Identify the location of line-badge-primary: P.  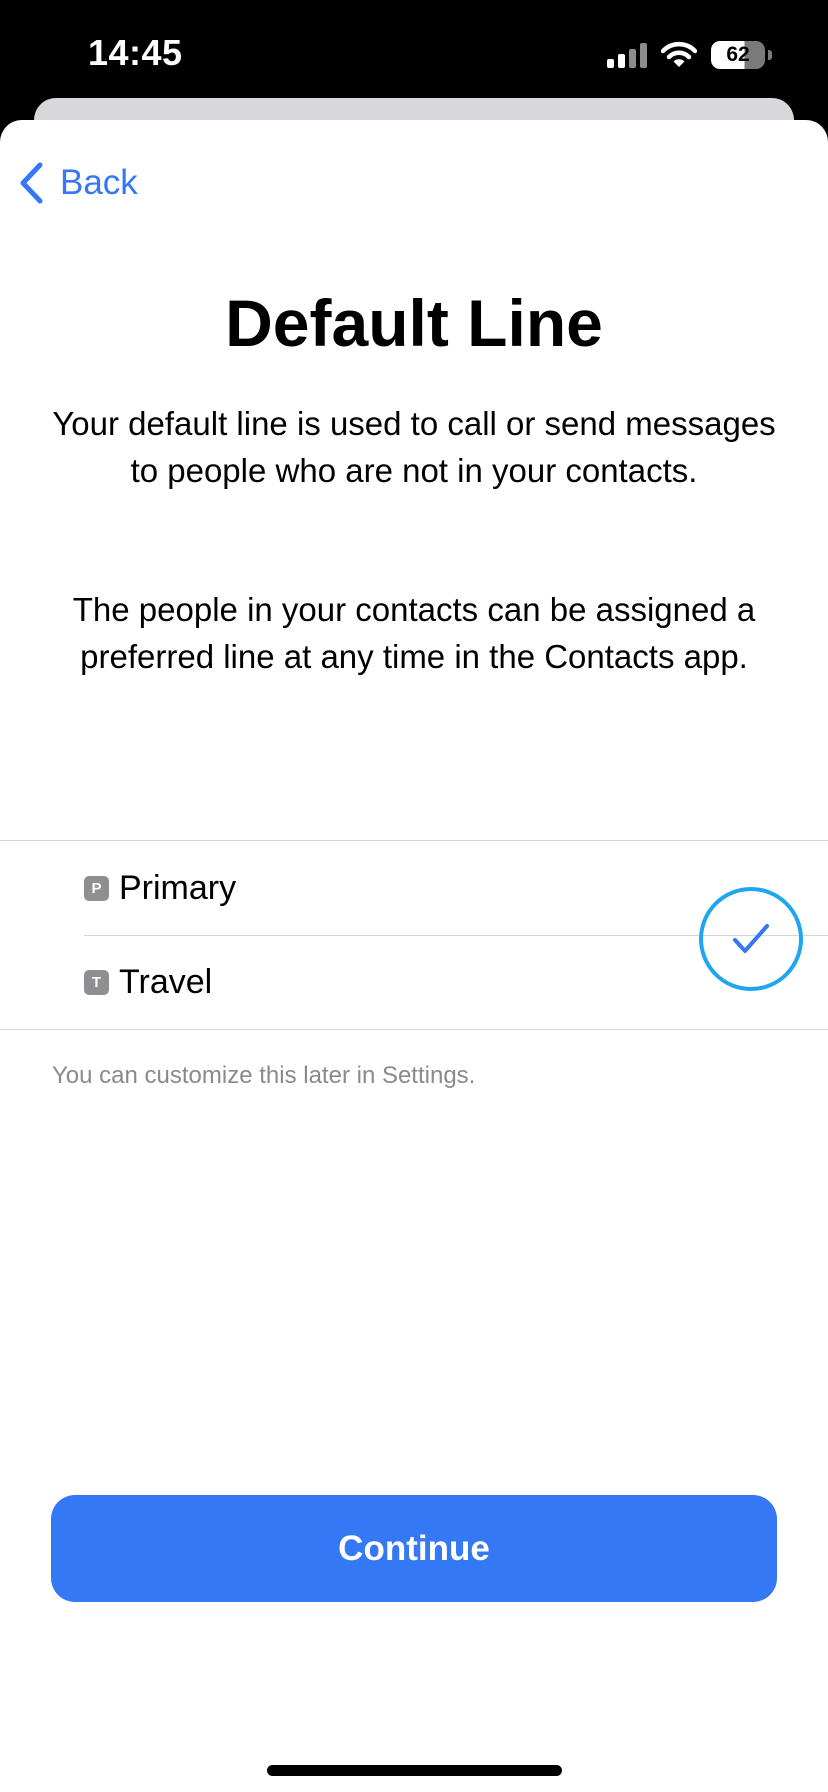
(96, 888).